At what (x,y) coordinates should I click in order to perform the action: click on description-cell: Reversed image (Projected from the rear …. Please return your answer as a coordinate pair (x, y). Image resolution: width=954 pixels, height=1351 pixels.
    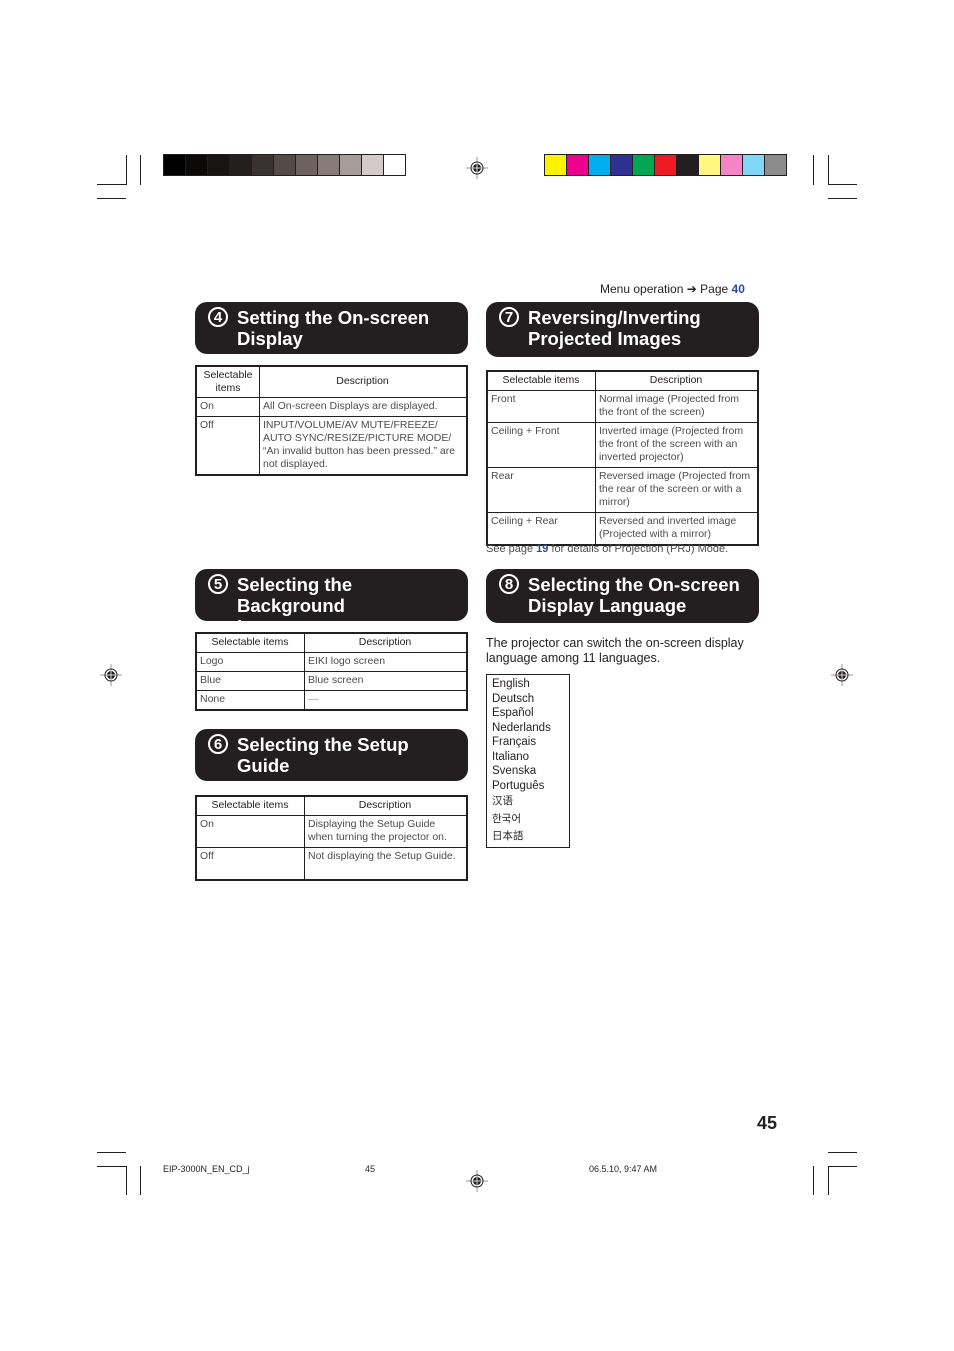
    Looking at the image, I should click on (677, 490).